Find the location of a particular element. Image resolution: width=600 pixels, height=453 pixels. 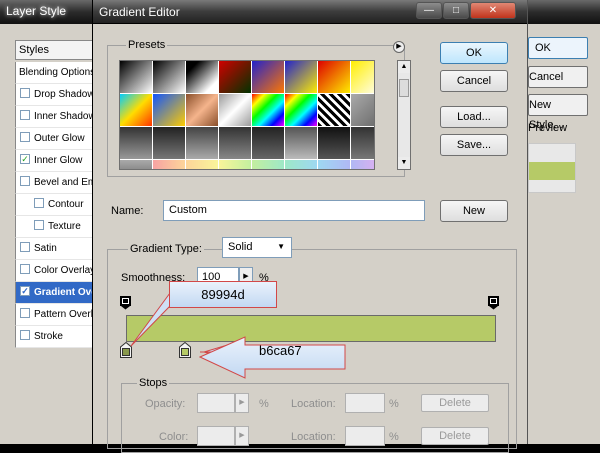

style-item: Drop Shadow is located at coordinates (55, 95).